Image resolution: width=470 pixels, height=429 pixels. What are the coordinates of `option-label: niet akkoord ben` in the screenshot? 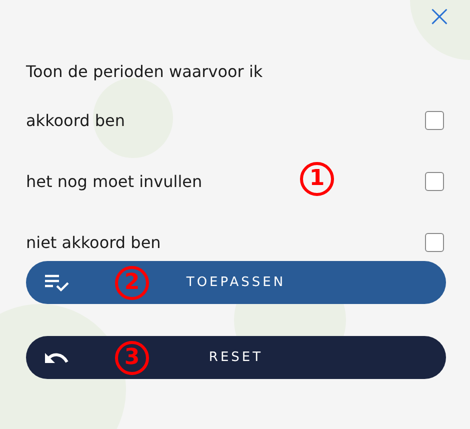 It's located at (93, 242).